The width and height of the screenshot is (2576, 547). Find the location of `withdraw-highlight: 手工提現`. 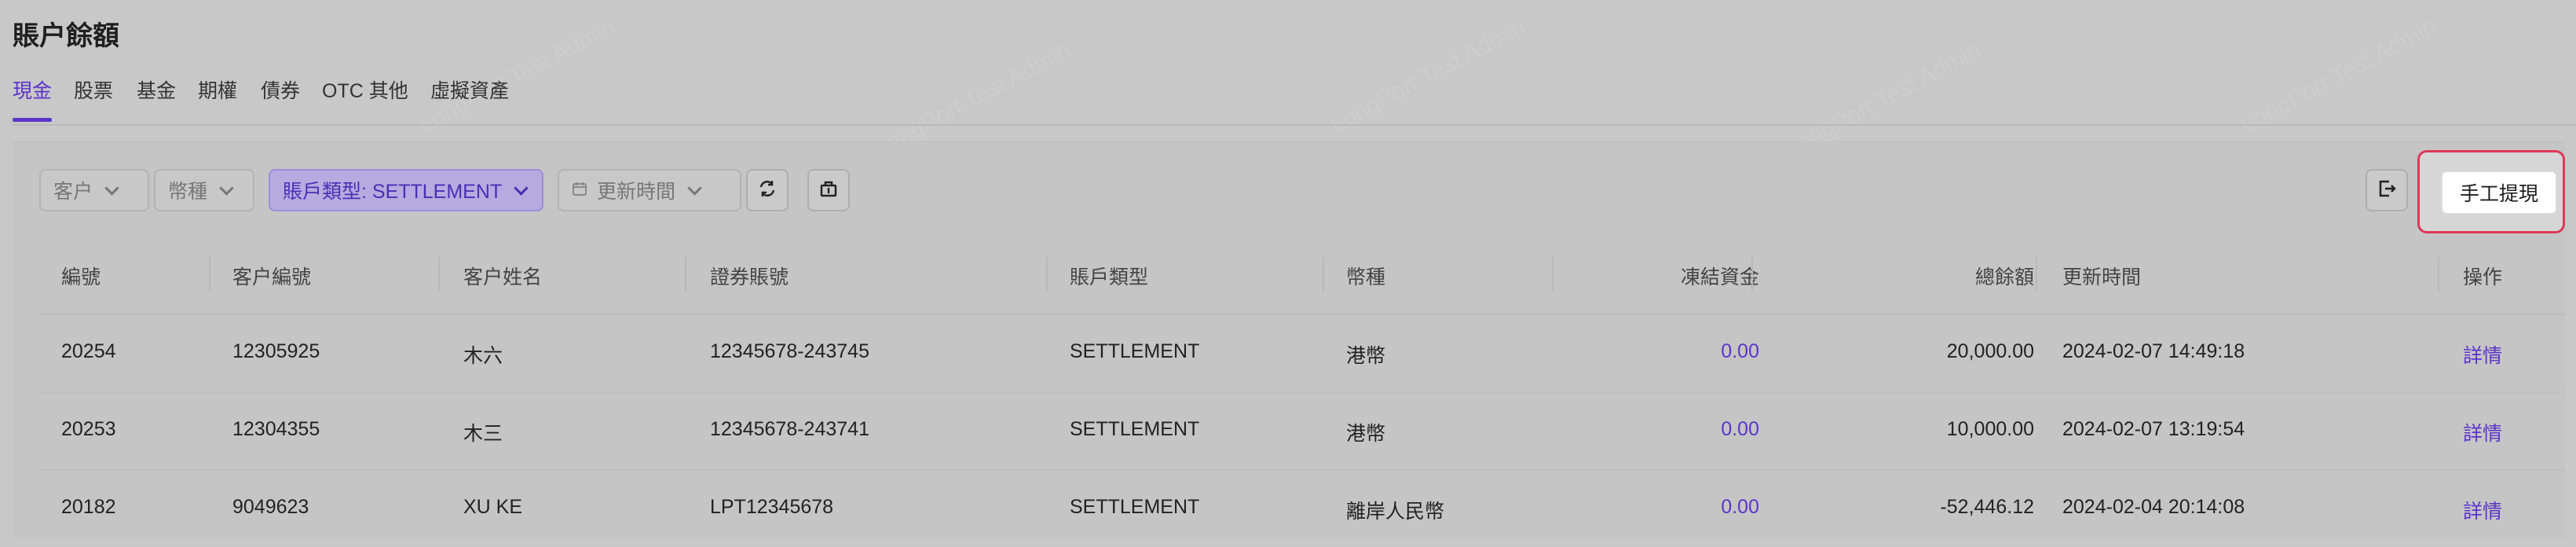

withdraw-highlight: 手工提現 is located at coordinates (2491, 191).